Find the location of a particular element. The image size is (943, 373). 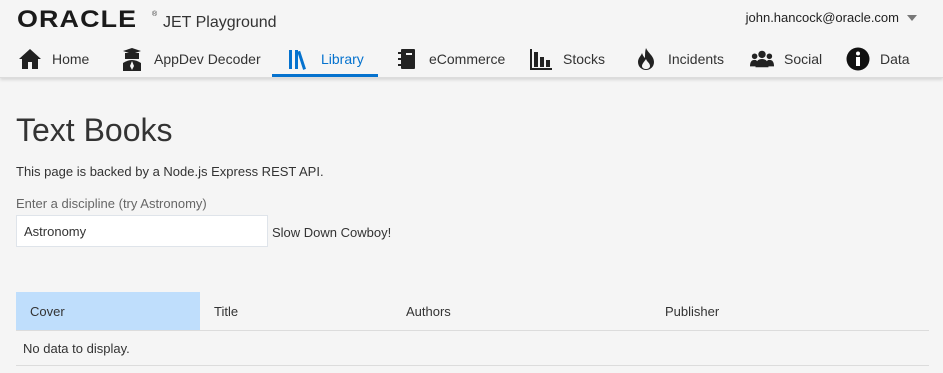

nav-label: Data is located at coordinates (895, 58).